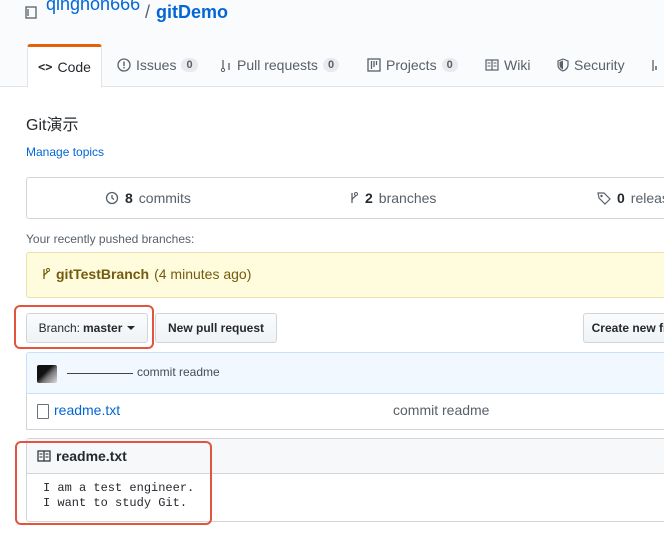 This screenshot has height=539, width=664. I want to click on avatar, so click(47, 374).